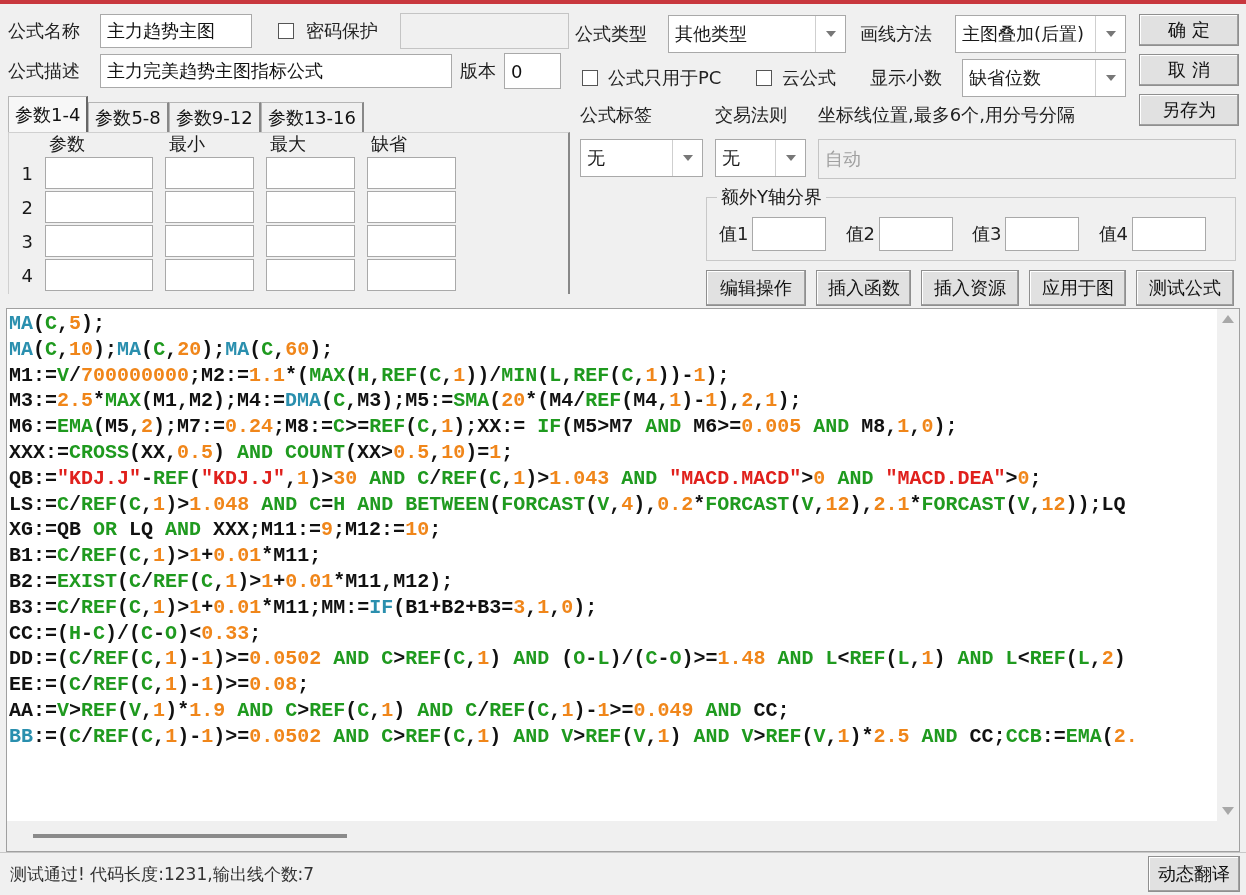 This screenshot has width=1246, height=895. Describe the element at coordinates (483, 427) in the screenshot. I see `code-line: M6:=EMA(M5,2);M7:=0.24;M8:=C>=REF(C,1);XX:= IF(M5>M7 AND M6>=0.005 AND M8,1,0);` at that location.